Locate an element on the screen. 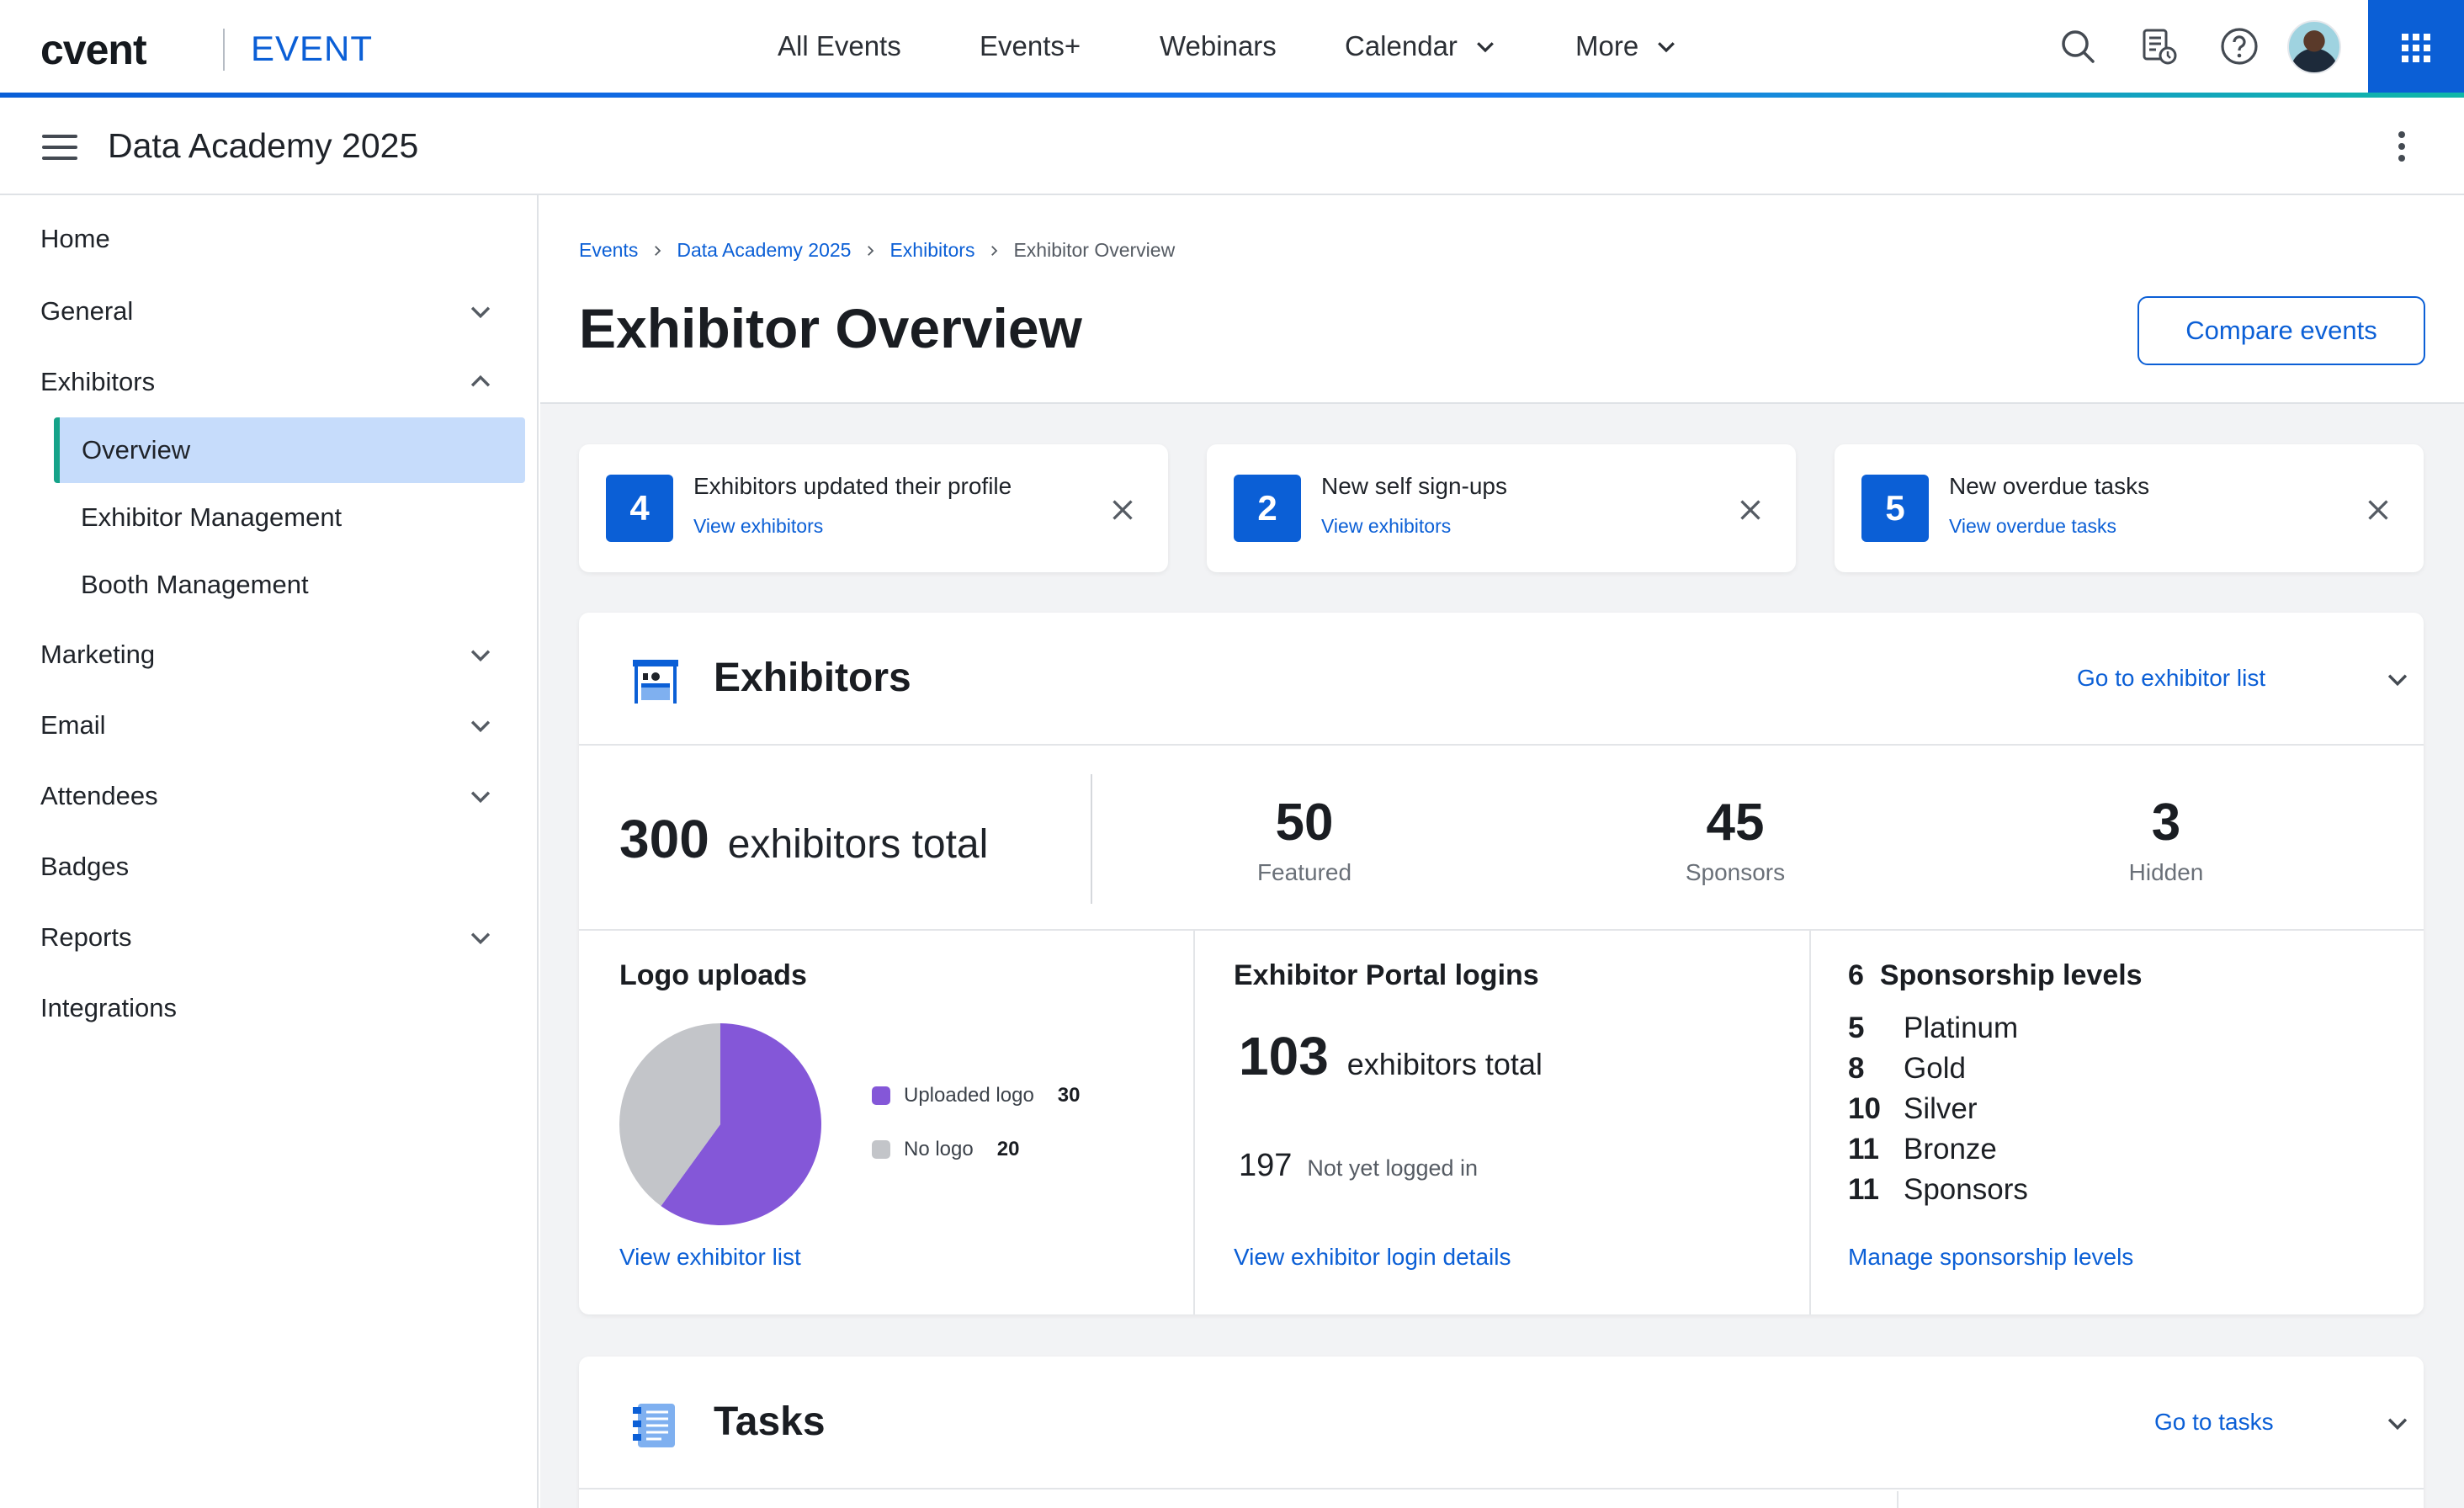 Image resolution: width=2464 pixels, height=1508 pixels. nav-label: Calendar is located at coordinates (1401, 45).